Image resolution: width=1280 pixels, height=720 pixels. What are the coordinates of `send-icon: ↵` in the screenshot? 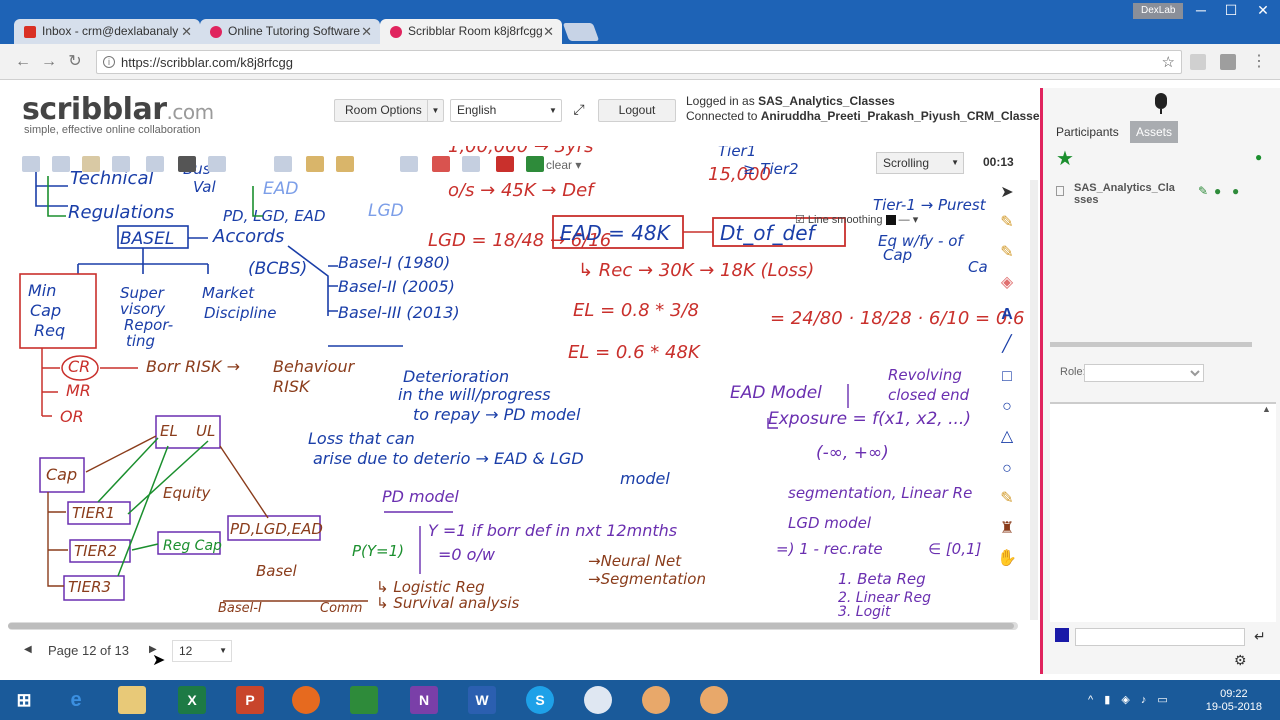 It's located at (1260, 636).